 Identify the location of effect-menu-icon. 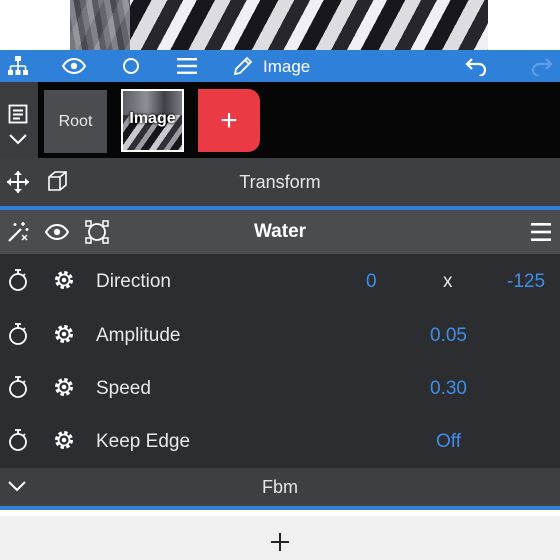
(541, 232).